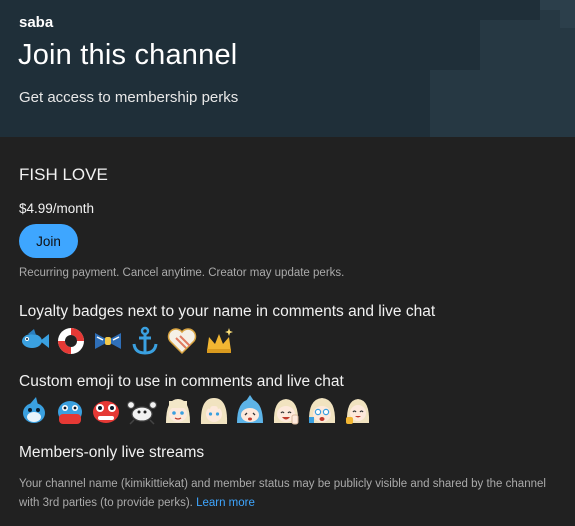  I want to click on shark-crying-emoji-icon, so click(106, 412).